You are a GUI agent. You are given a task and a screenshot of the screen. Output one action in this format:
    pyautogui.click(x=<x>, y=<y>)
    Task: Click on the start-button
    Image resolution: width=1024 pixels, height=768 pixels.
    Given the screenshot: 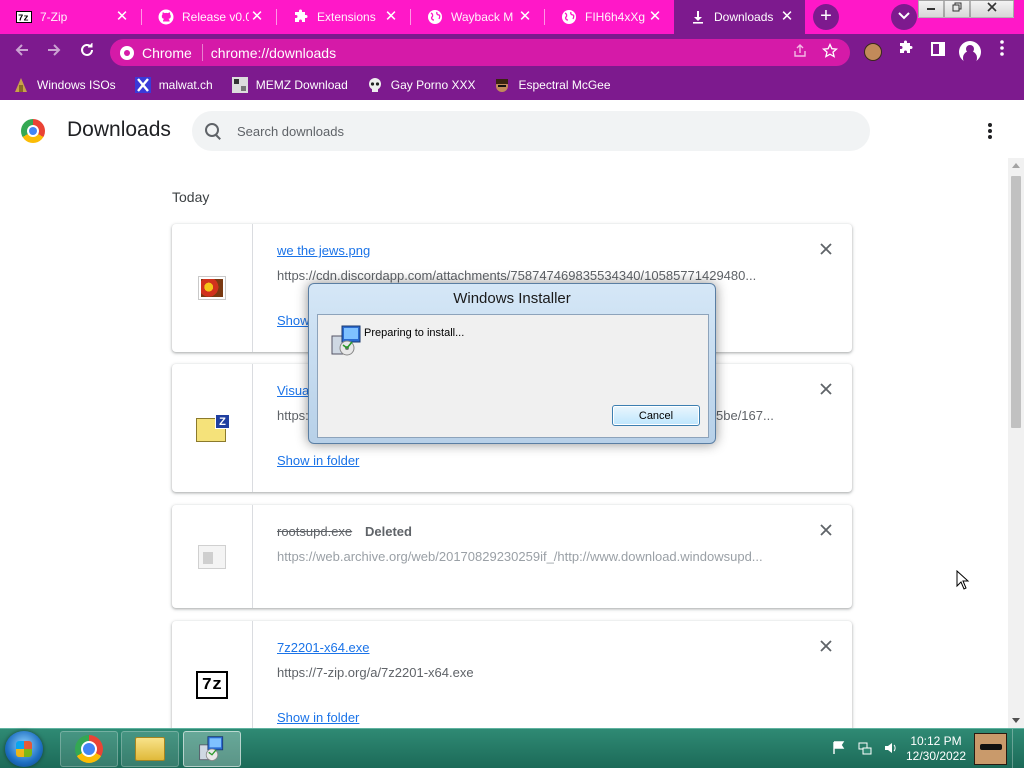 What is the action you would take?
    pyautogui.click(x=24, y=749)
    